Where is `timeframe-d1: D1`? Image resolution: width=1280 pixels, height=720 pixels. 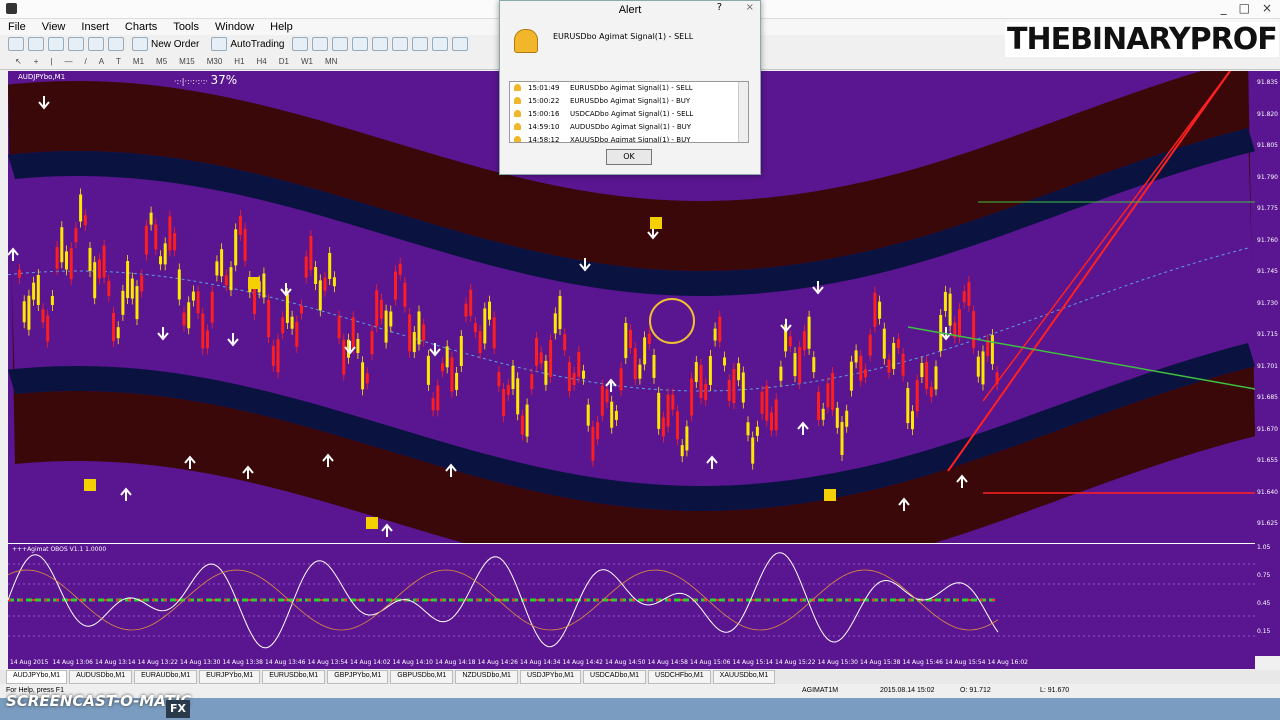 timeframe-d1: D1 is located at coordinates (284, 61).